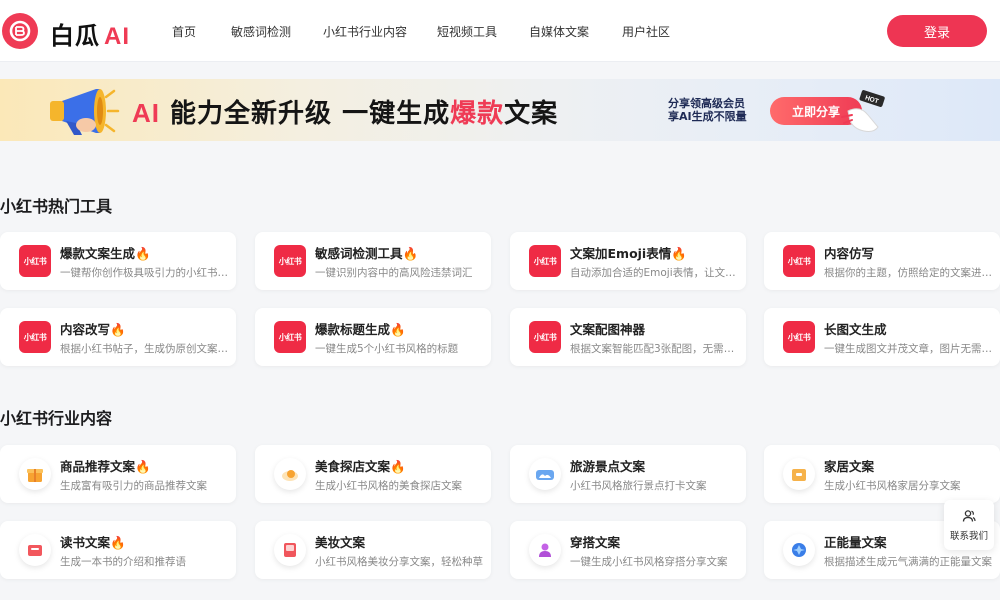  I want to click on nav-media-copy: 自媒体文案, so click(559, 31).